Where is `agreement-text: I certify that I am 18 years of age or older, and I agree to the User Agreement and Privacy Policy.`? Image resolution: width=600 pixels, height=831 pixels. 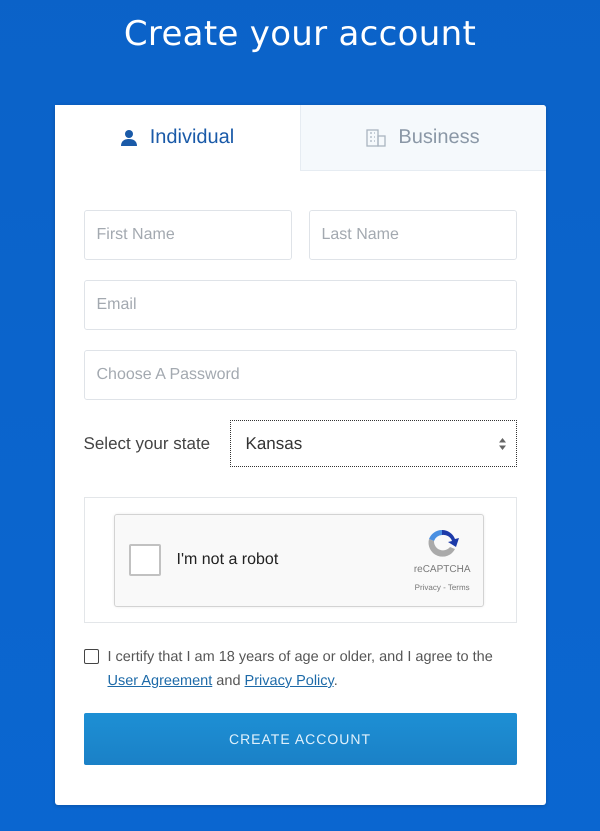
agreement-text: I certify that I am 18 years of age or older, and I agree to the User Agreement and Privacy Policy. is located at coordinates (301, 669).